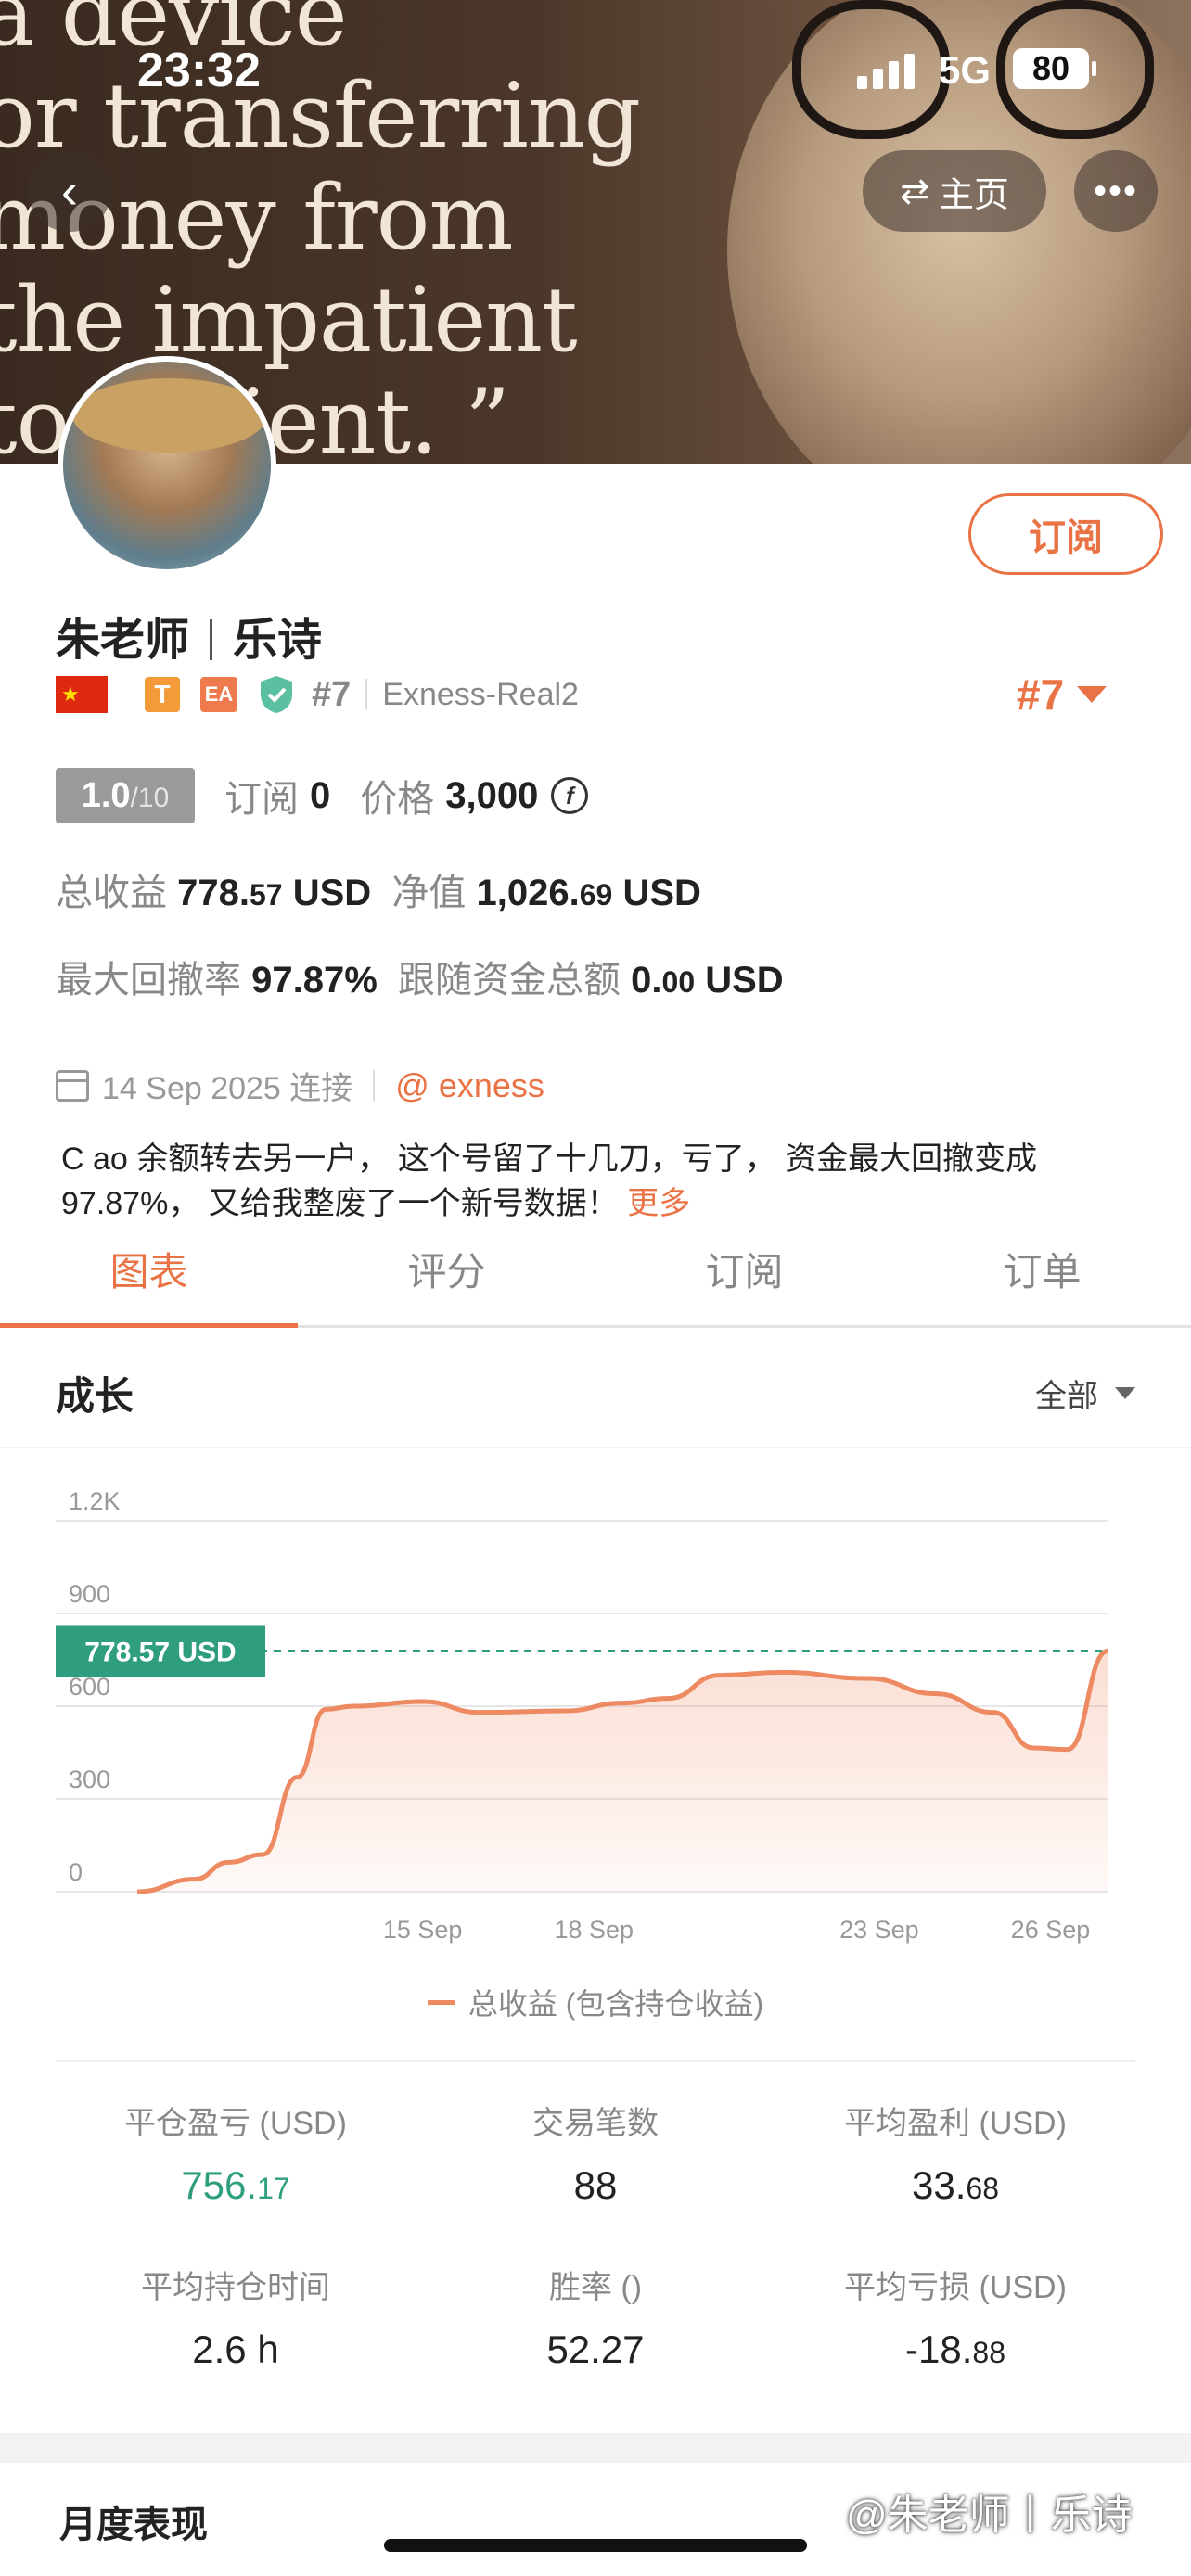 The height and width of the screenshot is (2576, 1191). What do you see at coordinates (595, 2185) in the screenshot?
I see `stat-value: 88` at bounding box center [595, 2185].